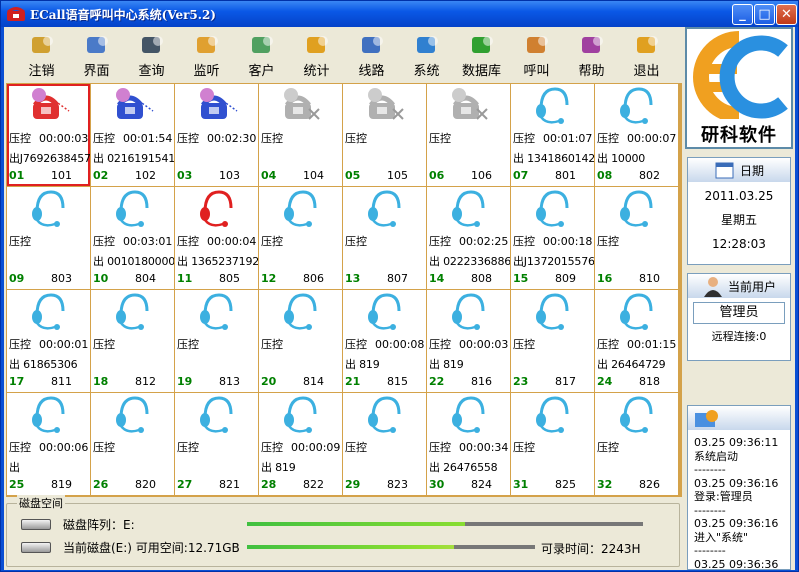  I want to click on channel-number: 27, so click(185, 484).